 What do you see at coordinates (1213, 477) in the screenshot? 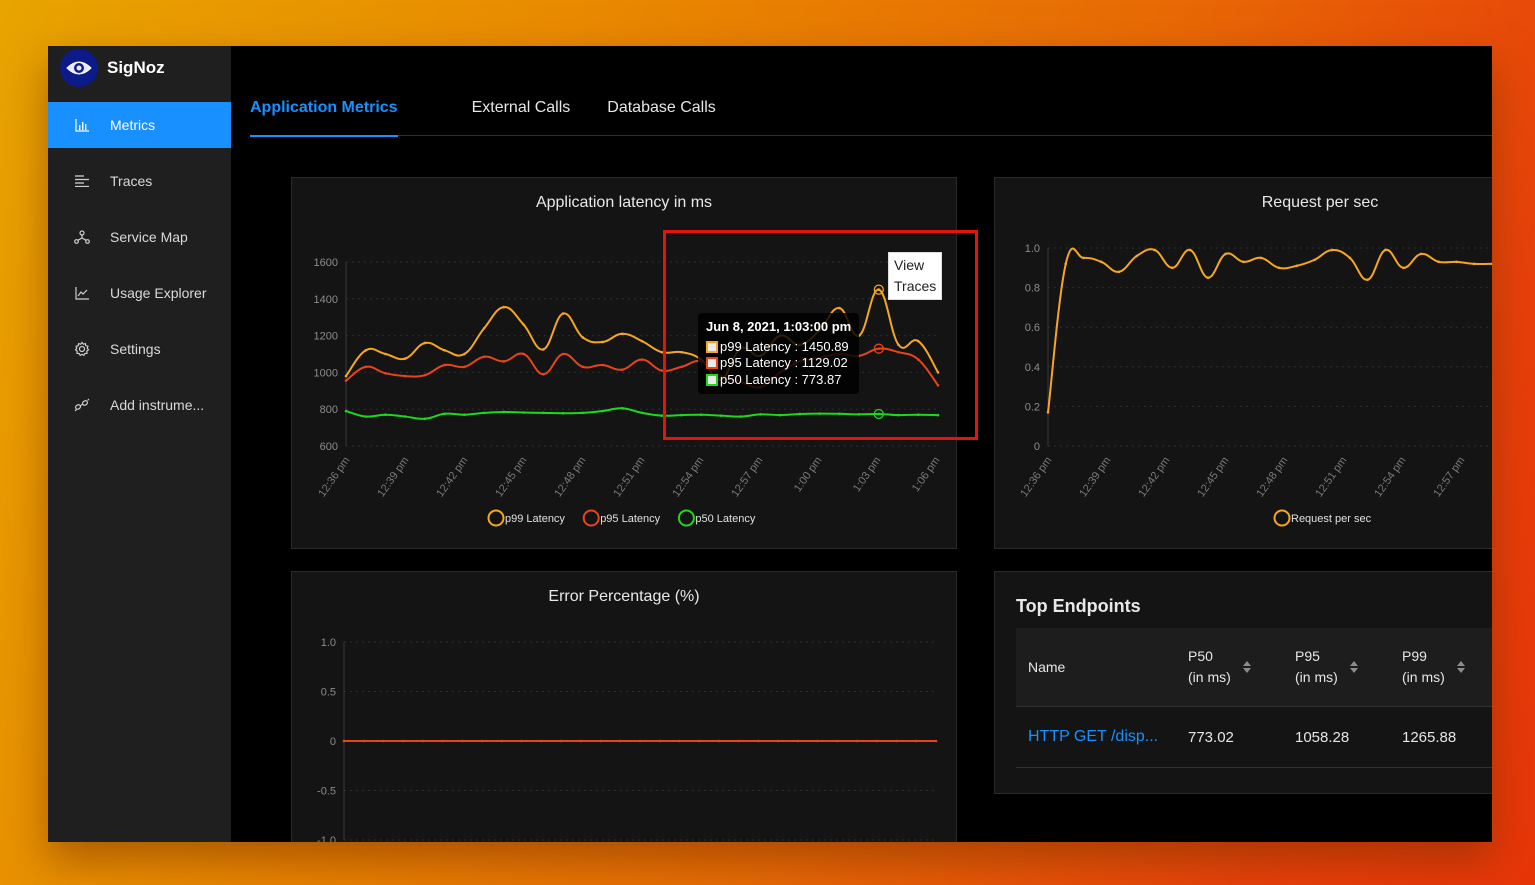
I see `x-tick-label: 12:45 pm` at bounding box center [1213, 477].